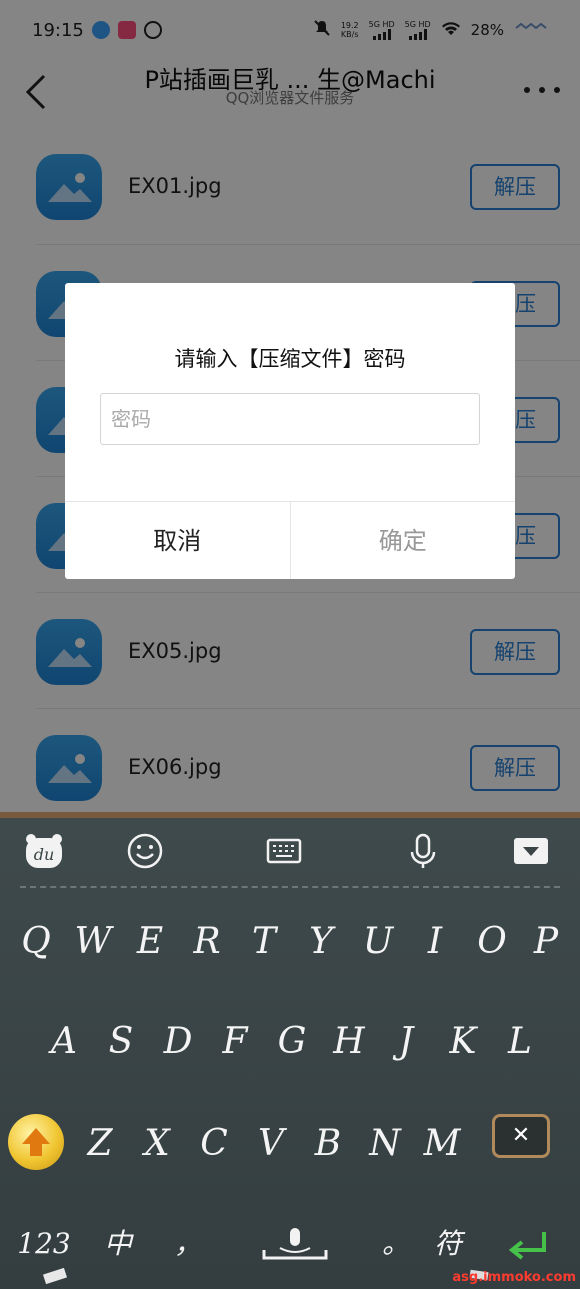 This screenshot has width=580, height=1289. I want to click on keyboard-toolbar: du, so click(290, 850).